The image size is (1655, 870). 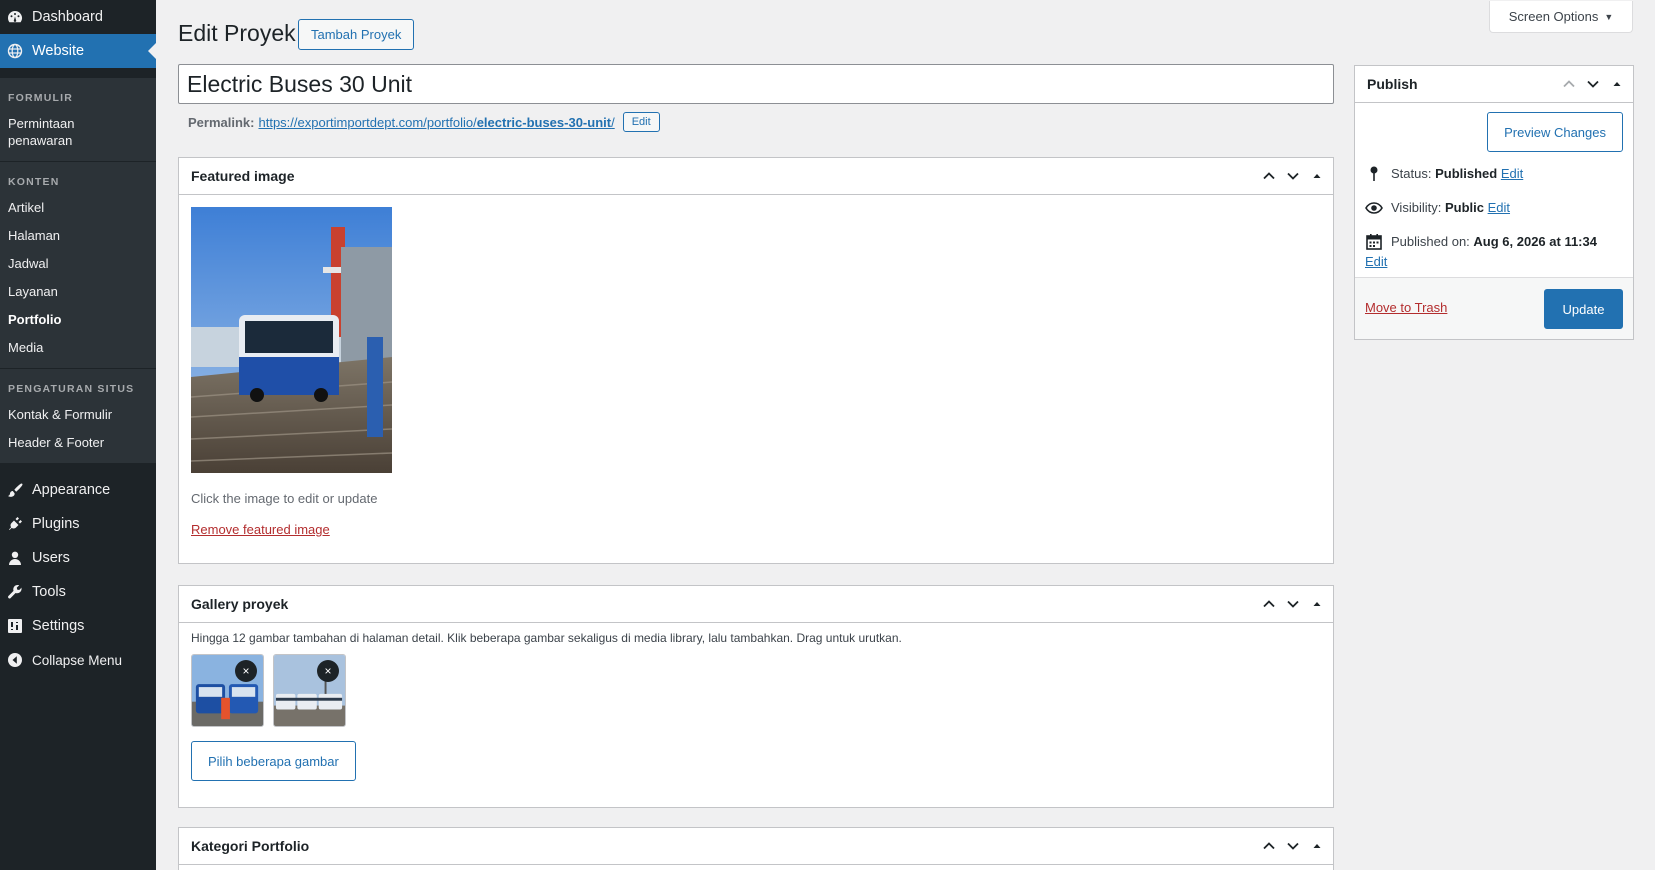 I want to click on gallery-thumbnails: × ×, so click(x=756, y=686).